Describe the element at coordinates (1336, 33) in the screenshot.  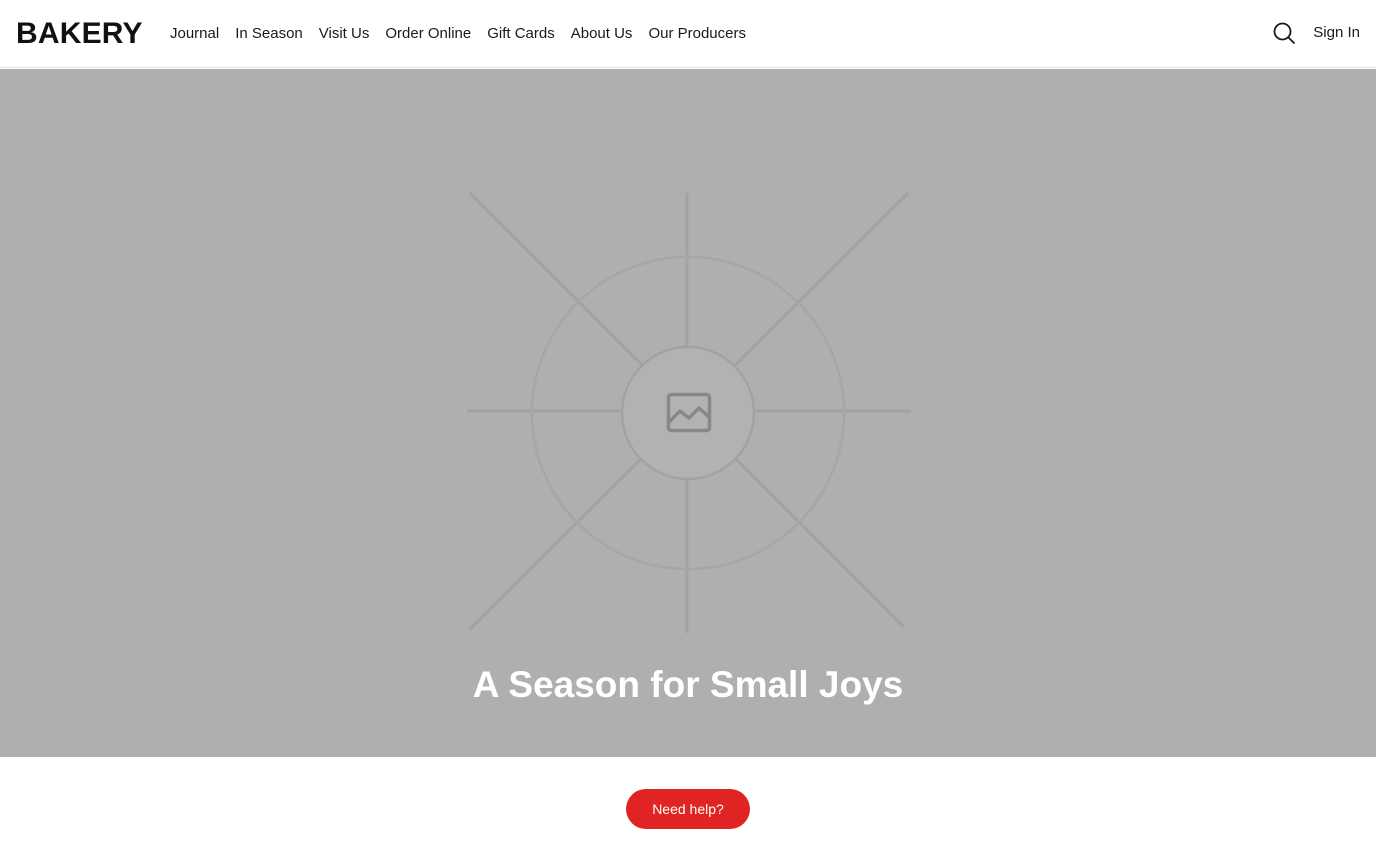
I see `sign-in-link: Sign In` at that location.